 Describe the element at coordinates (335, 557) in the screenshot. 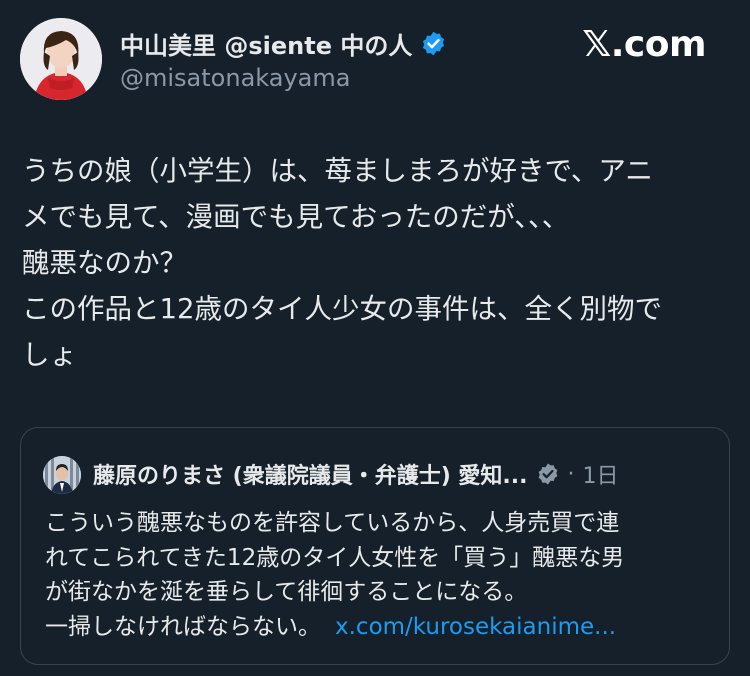

I see `quoted-text-line: れてこられてきた12歳のタイ人女性を「買う」醜悪な男` at that location.